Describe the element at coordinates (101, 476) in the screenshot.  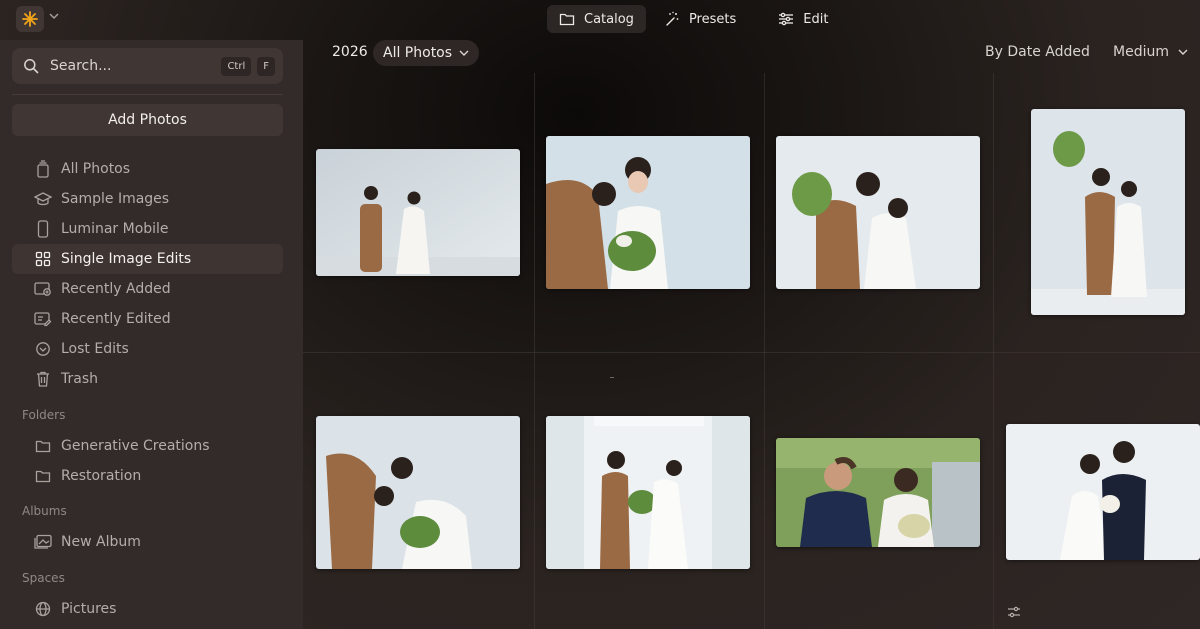
I see `sidebar-item-label: Restoration` at that location.